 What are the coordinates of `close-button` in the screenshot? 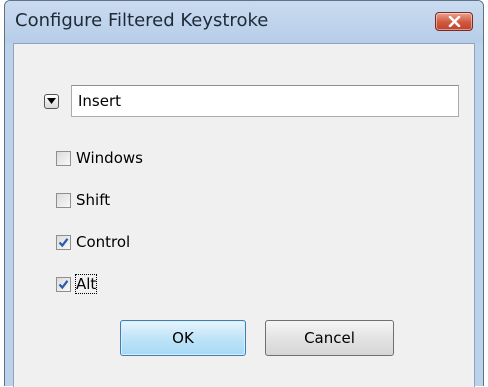 It's located at (454, 21).